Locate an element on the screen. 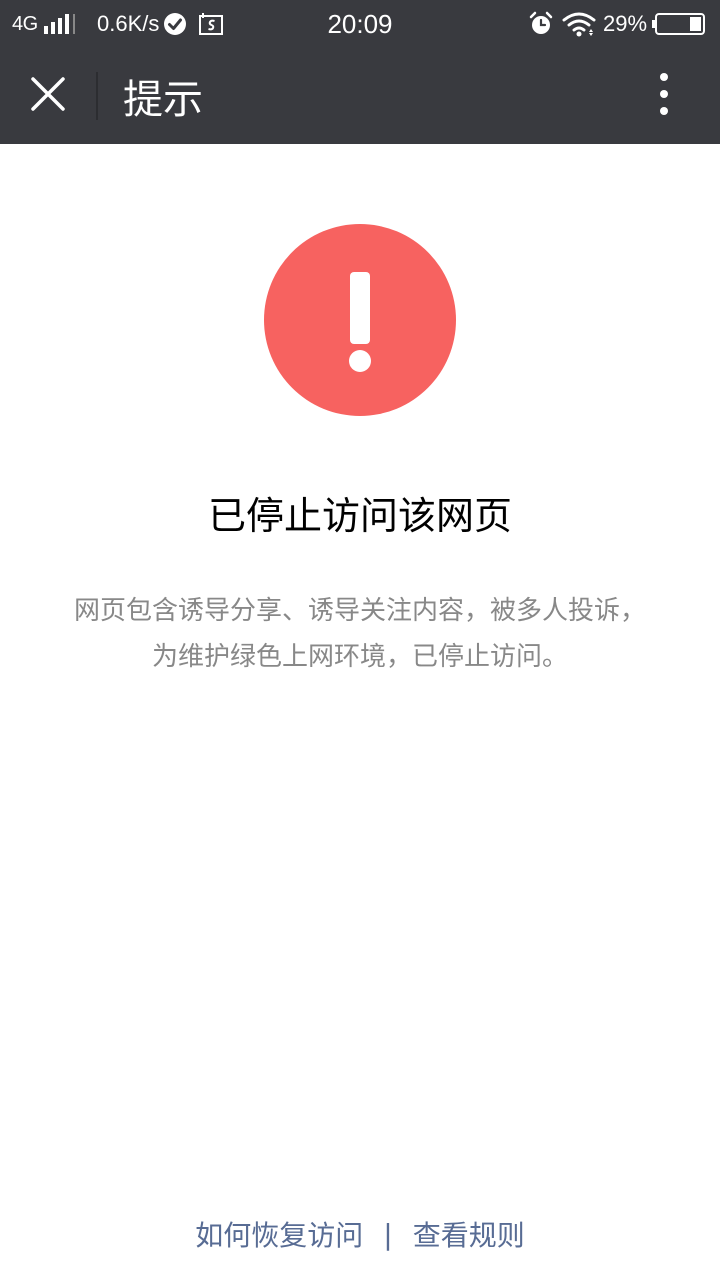 This screenshot has height=1280, width=720. message-description: 网页包含诱导分享、诱导关注内容，被多人投诉， 为维护绿色上网环境，已停止访问。 is located at coordinates (360, 634).